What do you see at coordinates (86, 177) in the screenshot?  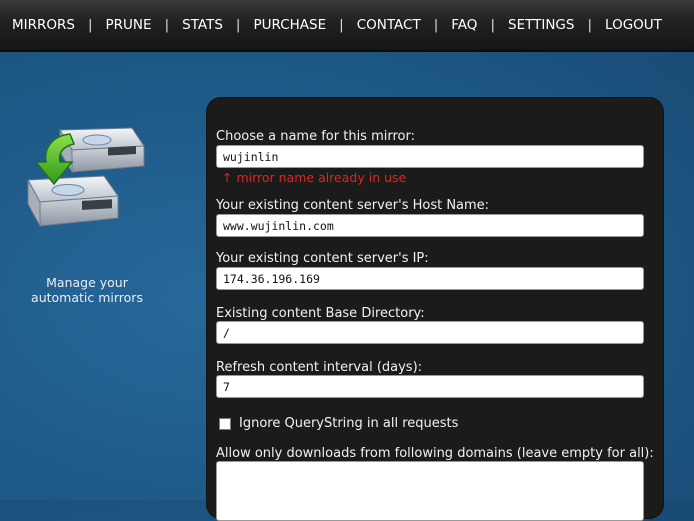 I see `mirror-drives-icon` at bounding box center [86, 177].